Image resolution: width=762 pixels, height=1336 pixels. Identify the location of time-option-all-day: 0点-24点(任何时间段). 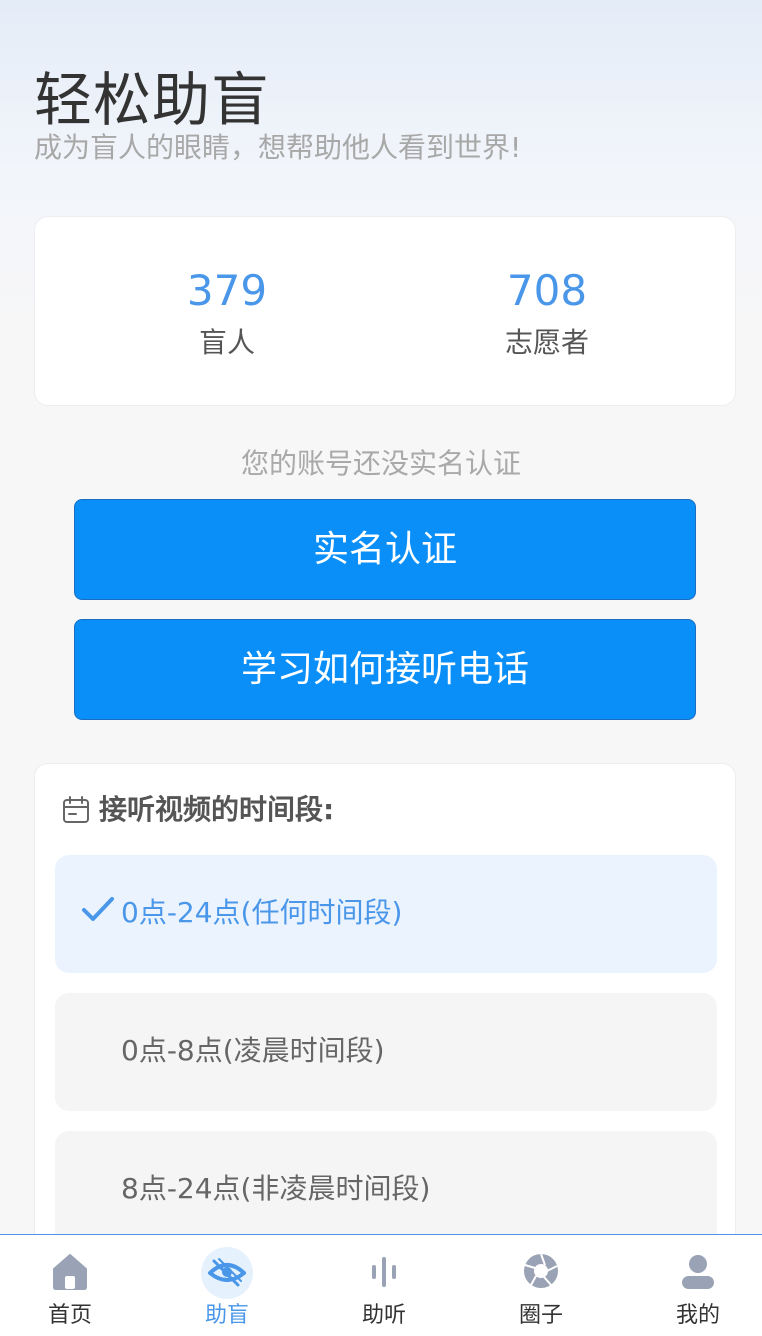
(386, 914).